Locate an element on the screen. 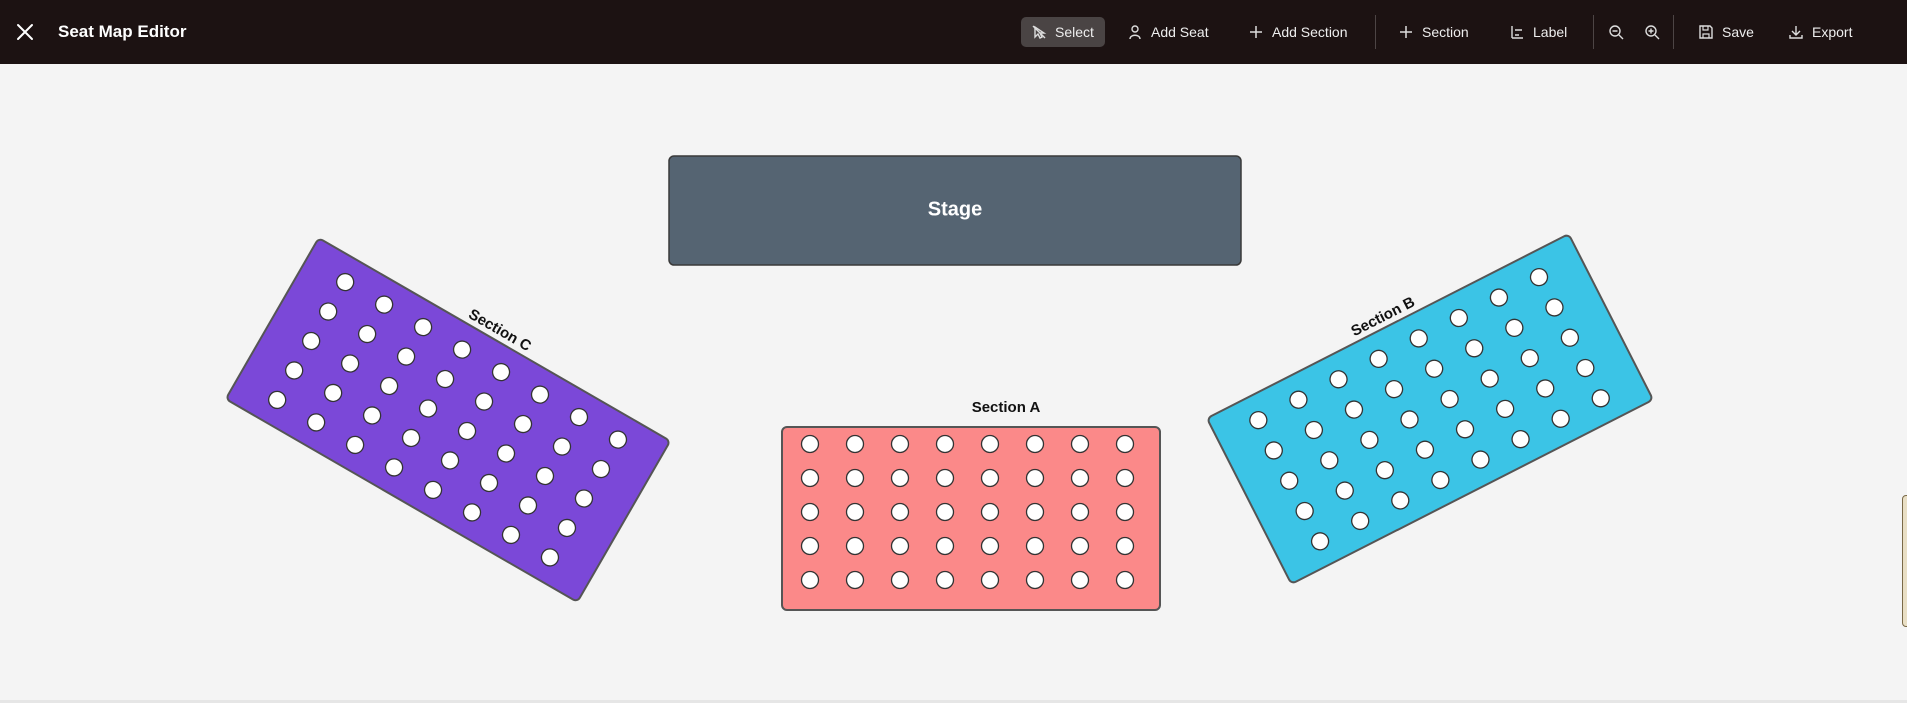 The image size is (1907, 703). add-section-button: Add Section is located at coordinates (1298, 32).